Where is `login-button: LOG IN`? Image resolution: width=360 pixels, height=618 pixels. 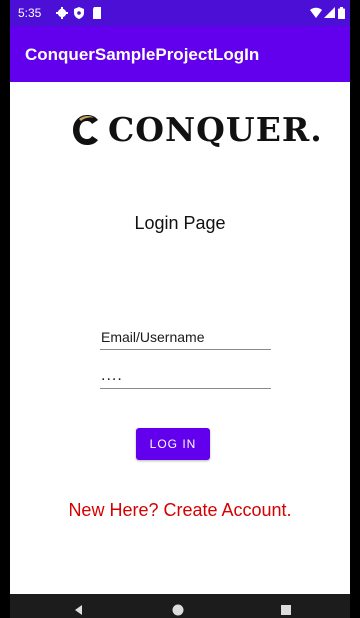
login-button: LOG IN is located at coordinates (173, 444).